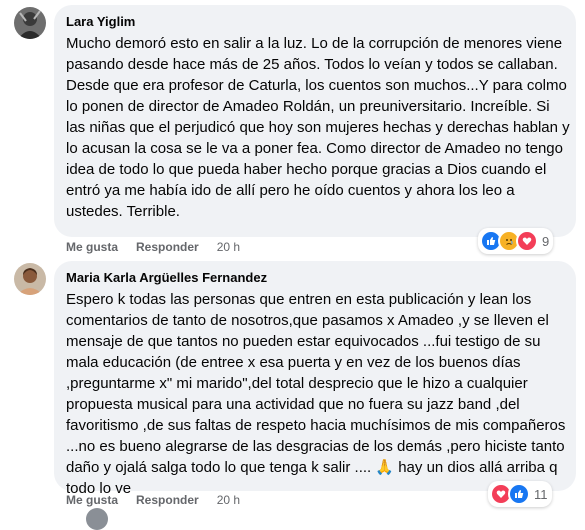 The height and width of the screenshot is (530, 585). I want to click on comment-author: Maria Karla Argüelles Fernandez, so click(166, 277).